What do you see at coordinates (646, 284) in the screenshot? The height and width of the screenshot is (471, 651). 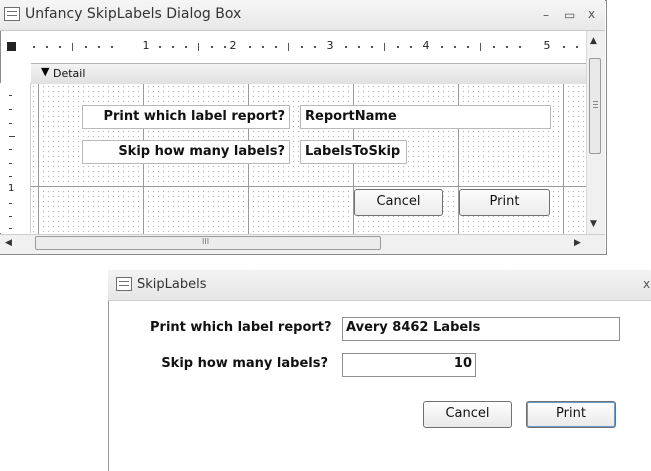 I see `dialog-close-button: x` at bounding box center [646, 284].